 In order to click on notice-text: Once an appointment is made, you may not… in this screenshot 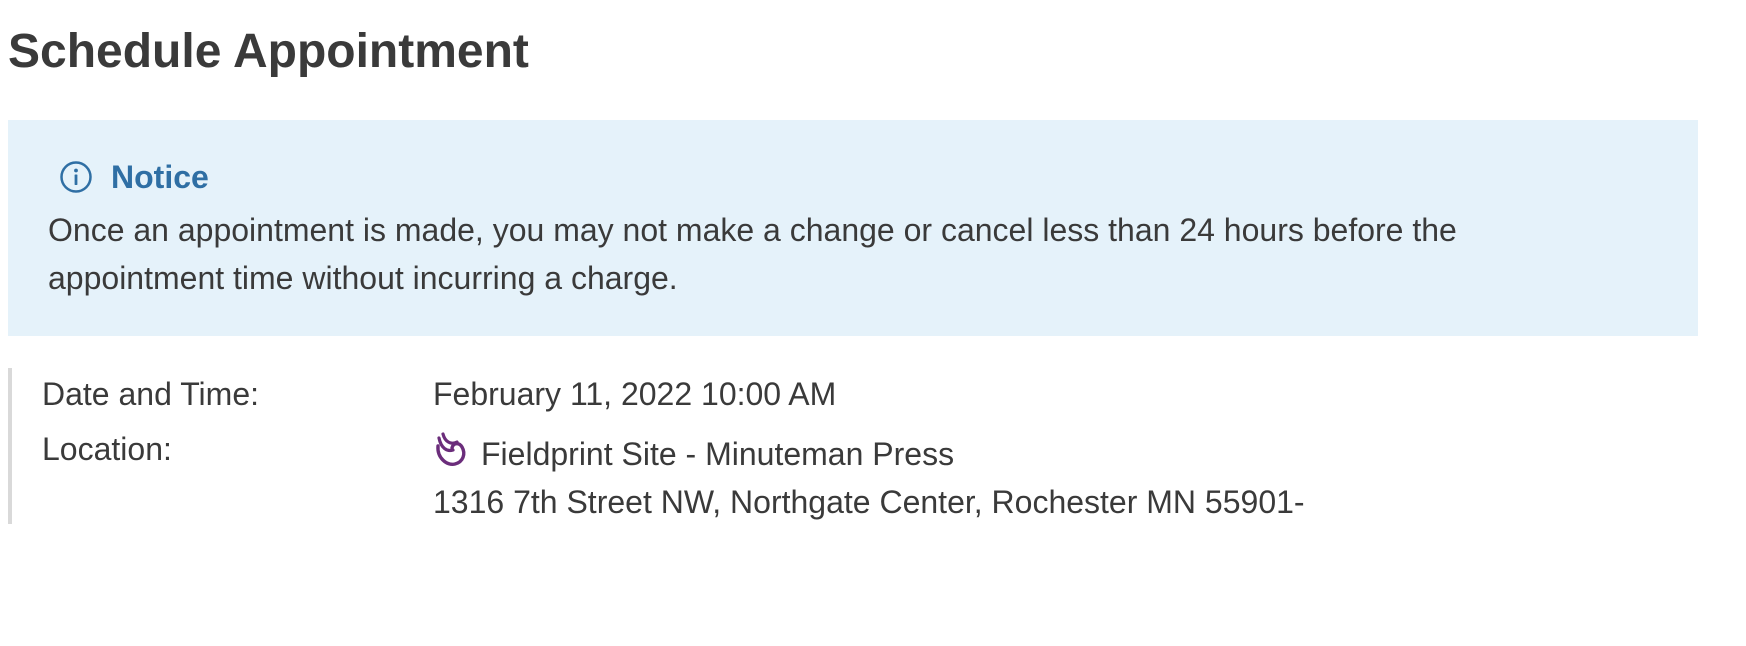, I will do `click(752, 254)`.